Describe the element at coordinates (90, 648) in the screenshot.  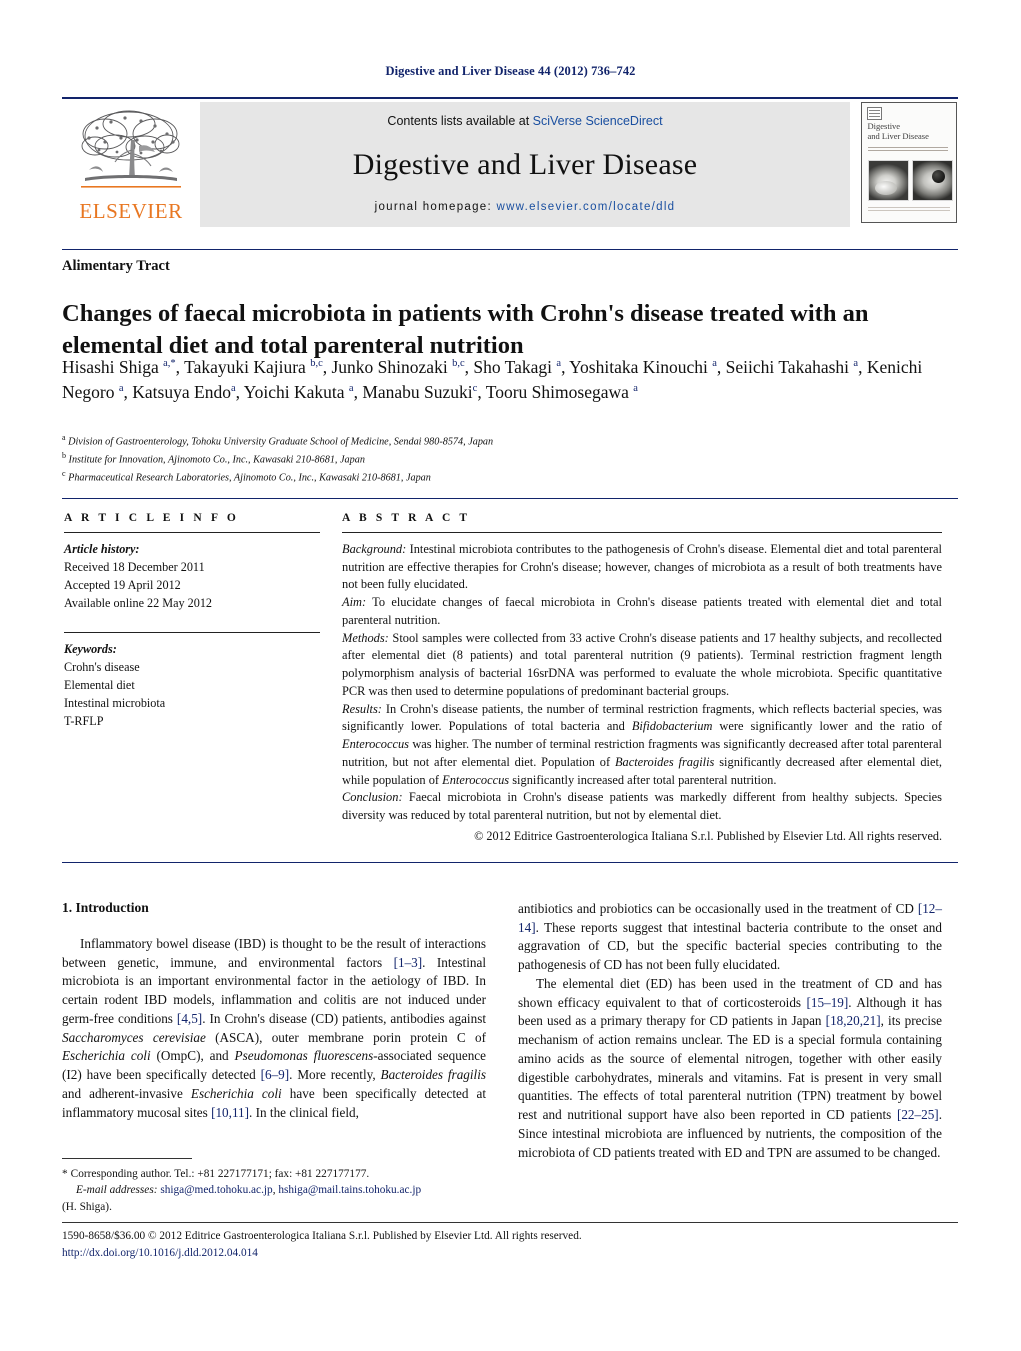
I see `keywords-label: Keywords:` at that location.